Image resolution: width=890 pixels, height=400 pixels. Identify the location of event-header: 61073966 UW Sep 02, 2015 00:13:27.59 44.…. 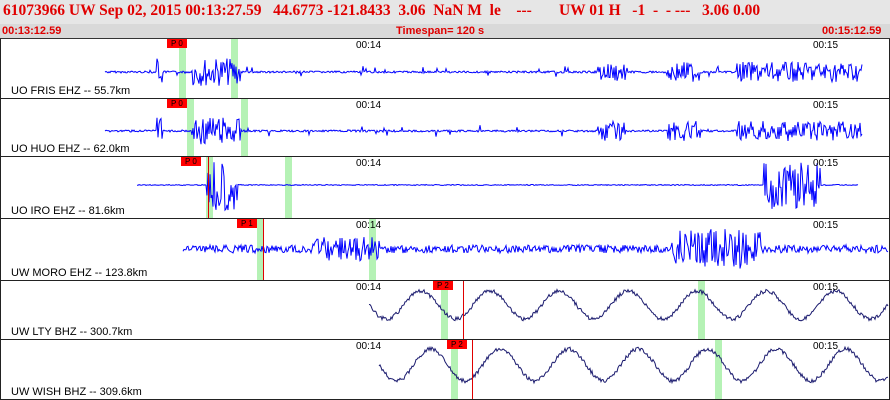
(445, 12).